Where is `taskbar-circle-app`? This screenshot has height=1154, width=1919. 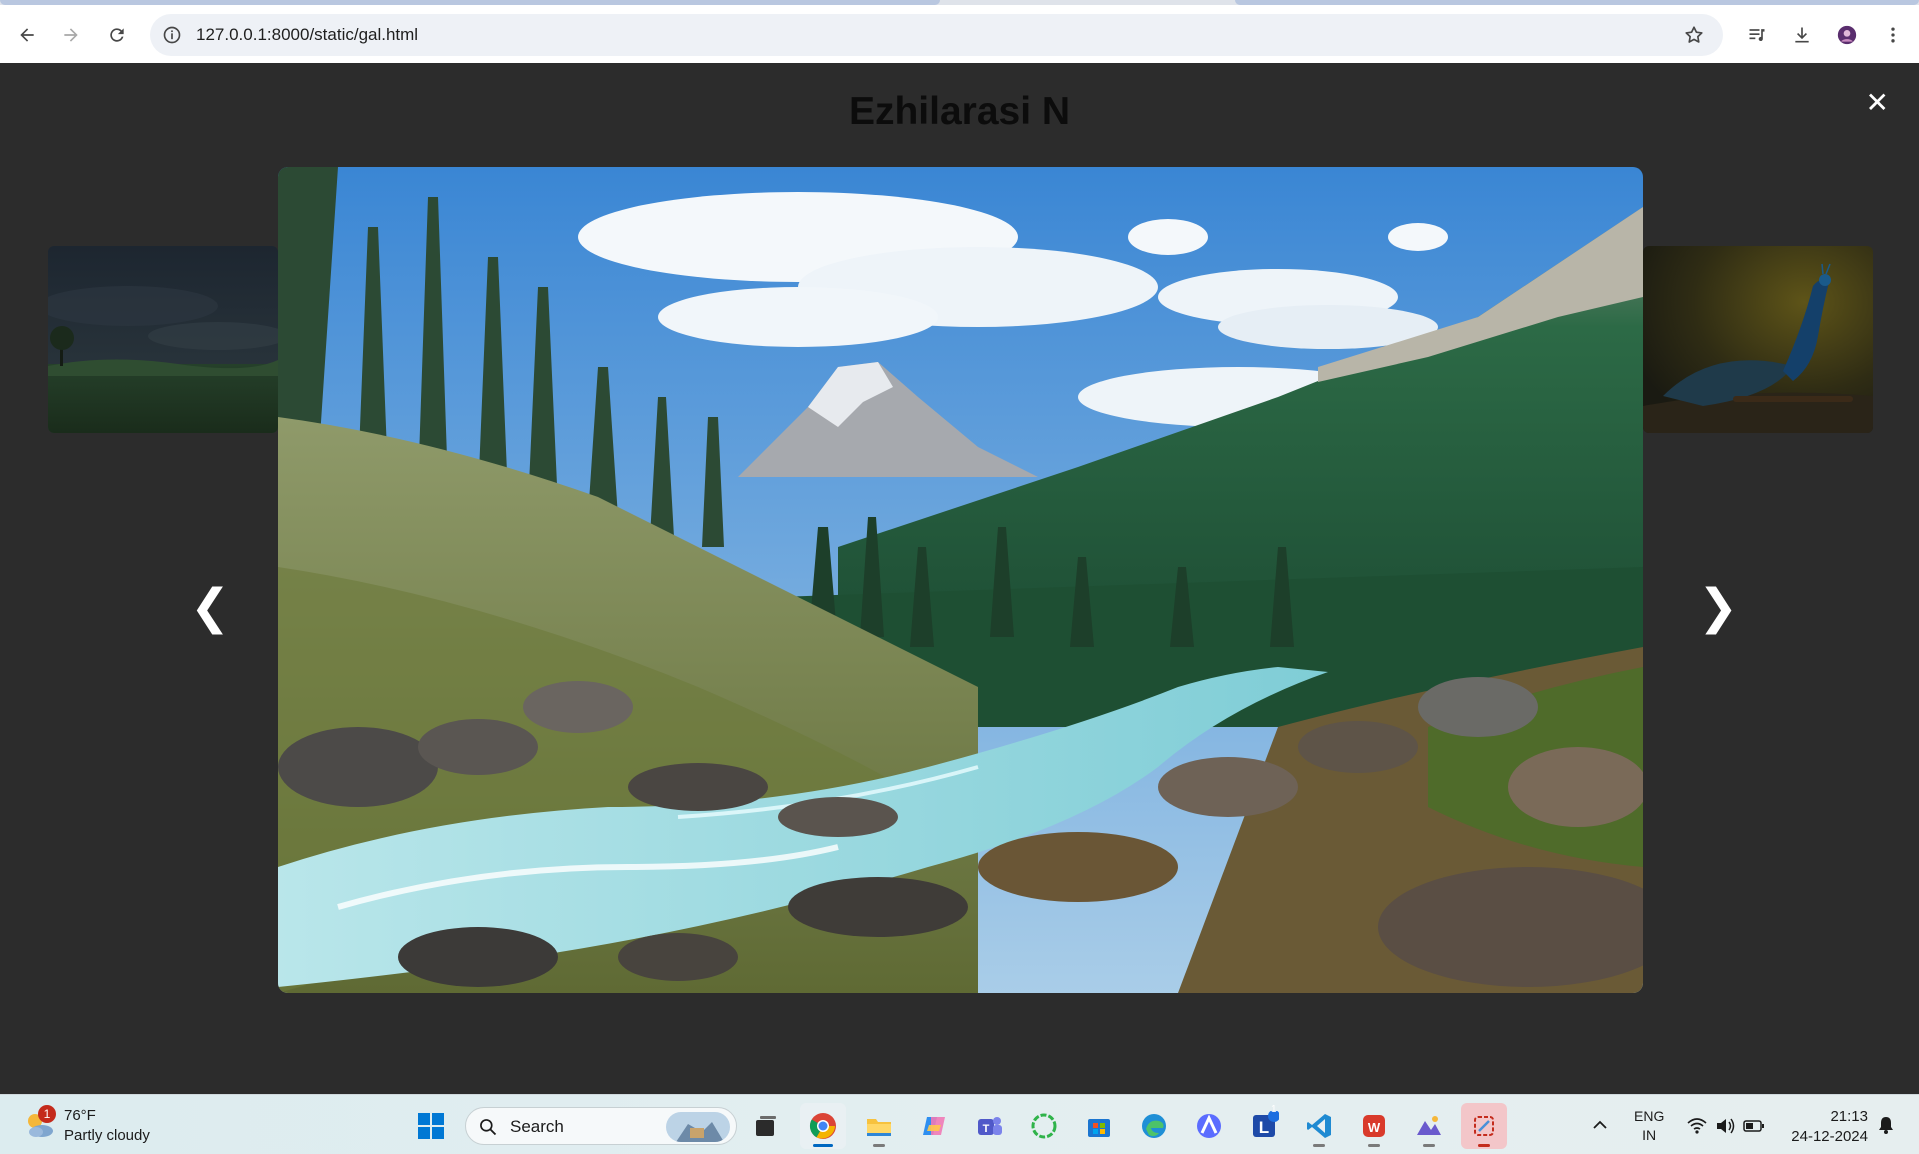 taskbar-circle-app is located at coordinates (1044, 1126).